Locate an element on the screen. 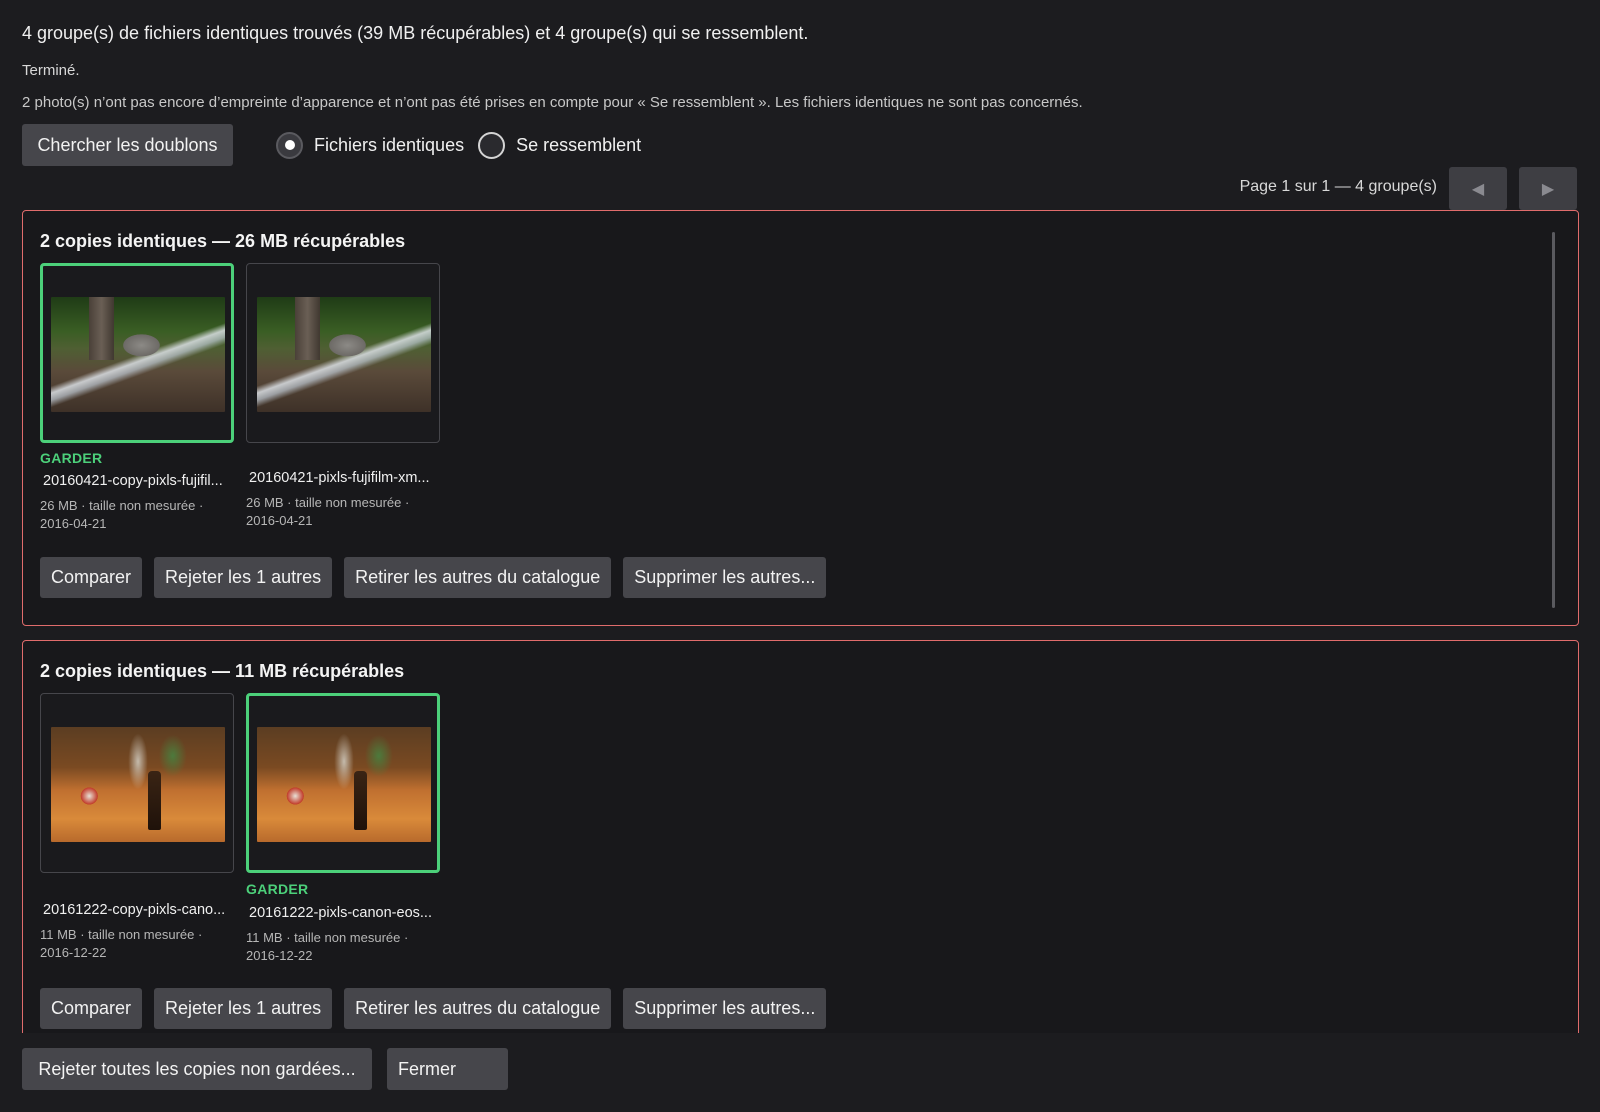 Image resolution: width=1600 pixels, height=1112 pixels. group-title: 2 copies identiques — 26 MB récupérables is located at coordinates (223, 241).